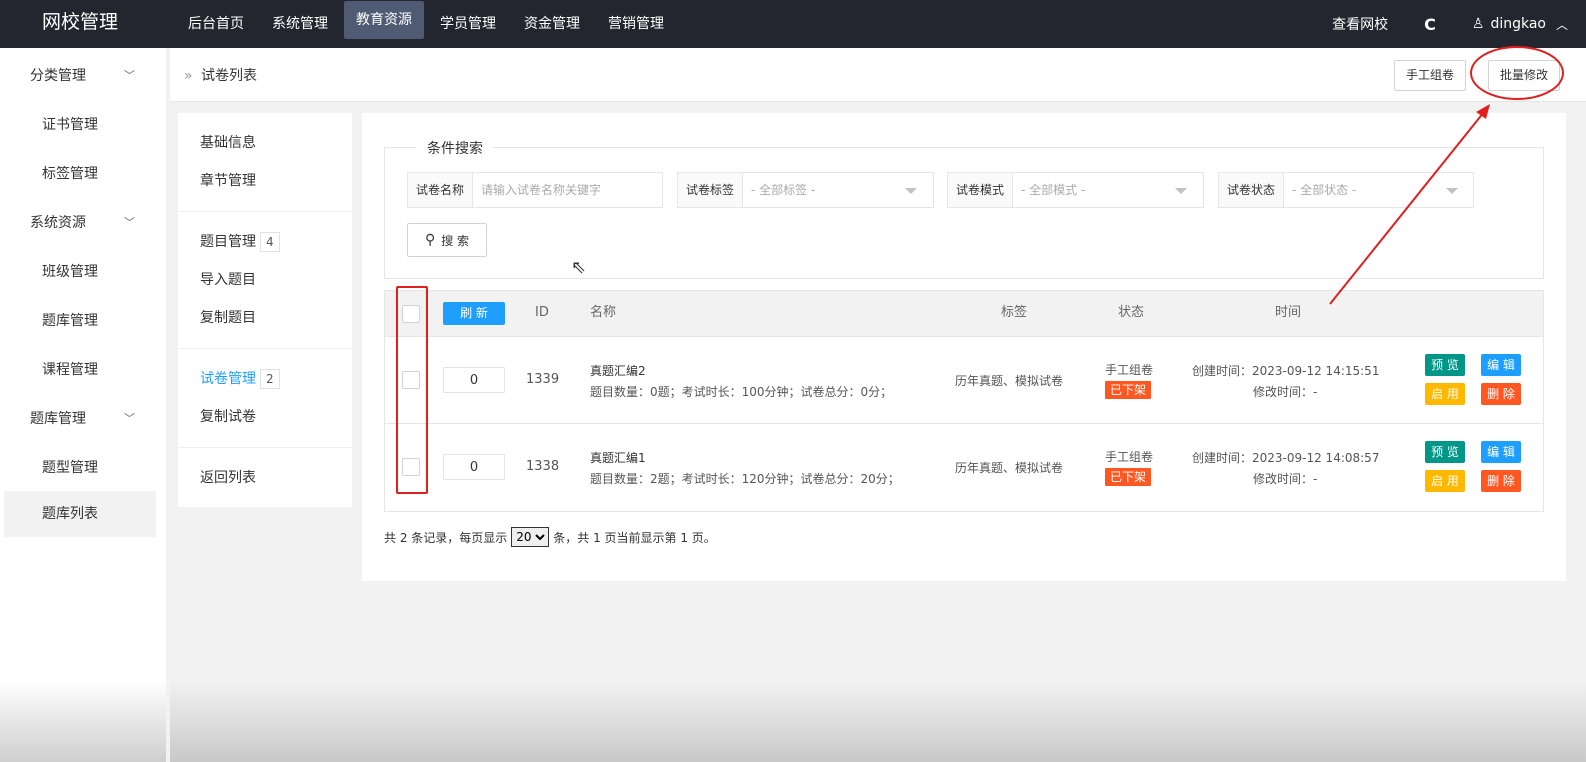 The height and width of the screenshot is (762, 1586). I want to click on nav-marketing: 营销管理, so click(636, 24).